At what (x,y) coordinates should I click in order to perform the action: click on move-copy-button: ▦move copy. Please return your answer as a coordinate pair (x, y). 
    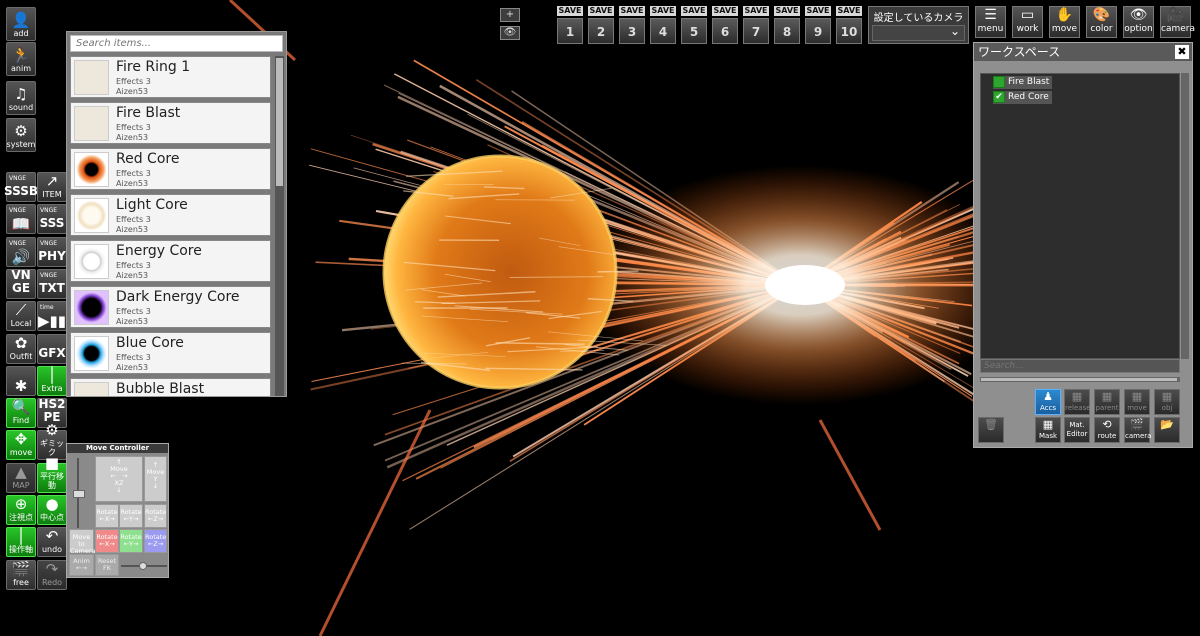
    Looking at the image, I should click on (1137, 405).